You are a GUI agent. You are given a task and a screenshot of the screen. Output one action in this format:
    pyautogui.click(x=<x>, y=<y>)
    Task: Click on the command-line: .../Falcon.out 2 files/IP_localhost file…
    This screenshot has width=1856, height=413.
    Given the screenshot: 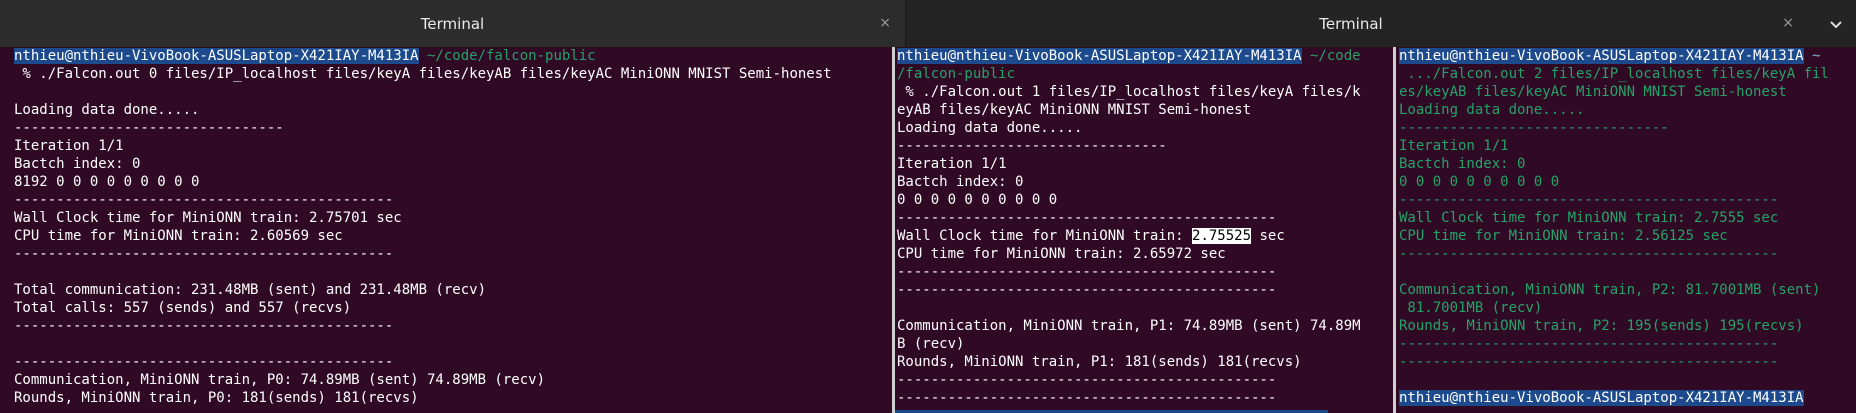 What is the action you would take?
    pyautogui.click(x=1614, y=74)
    